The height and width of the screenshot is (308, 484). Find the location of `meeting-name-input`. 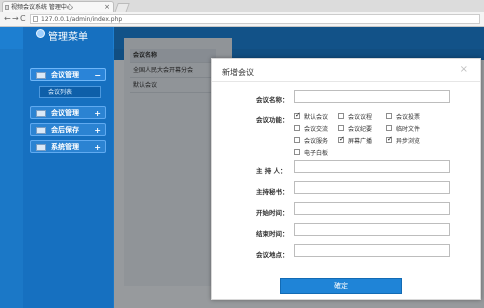

meeting-name-input is located at coordinates (372, 96).